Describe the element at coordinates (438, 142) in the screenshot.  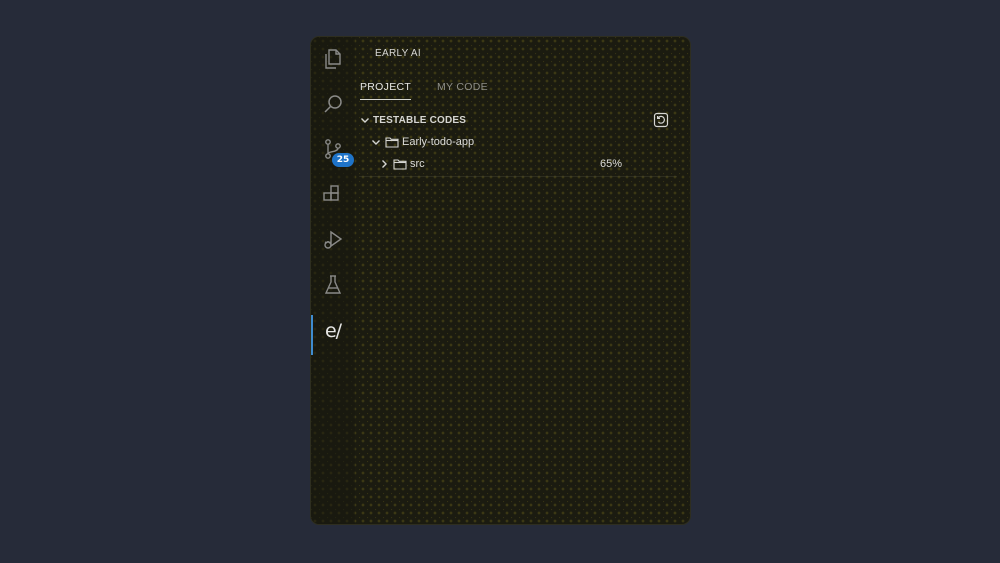
I see `project-name: Early-todo-app` at that location.